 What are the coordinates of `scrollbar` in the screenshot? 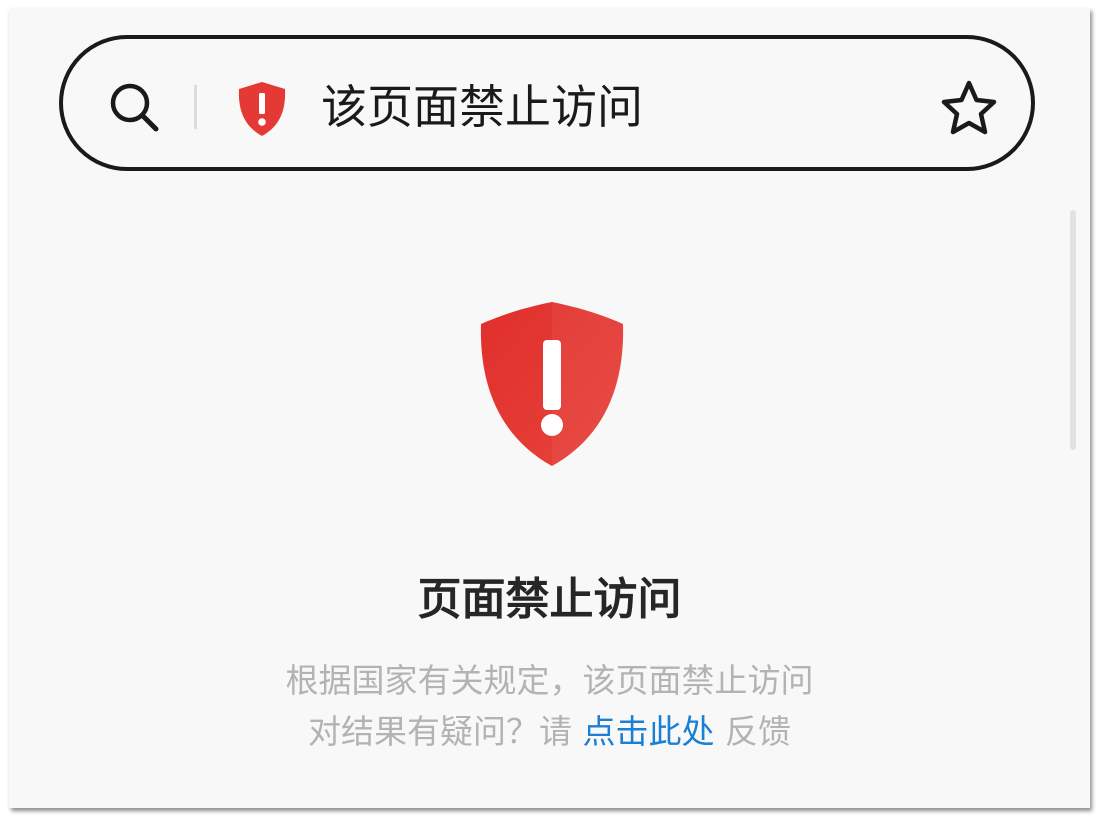 It's located at (1073, 330).